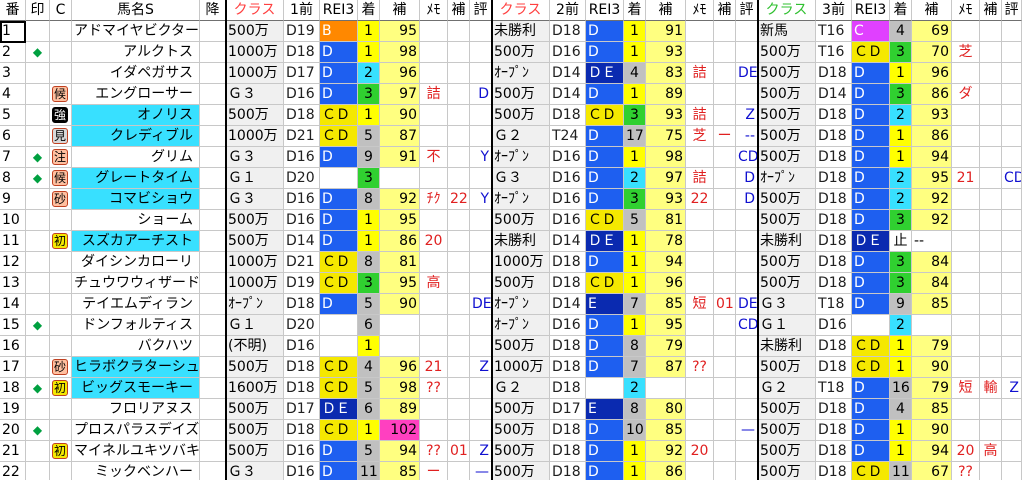 The image size is (1022, 480). I want to click on cell-dist1: D21, so click(302, 262).